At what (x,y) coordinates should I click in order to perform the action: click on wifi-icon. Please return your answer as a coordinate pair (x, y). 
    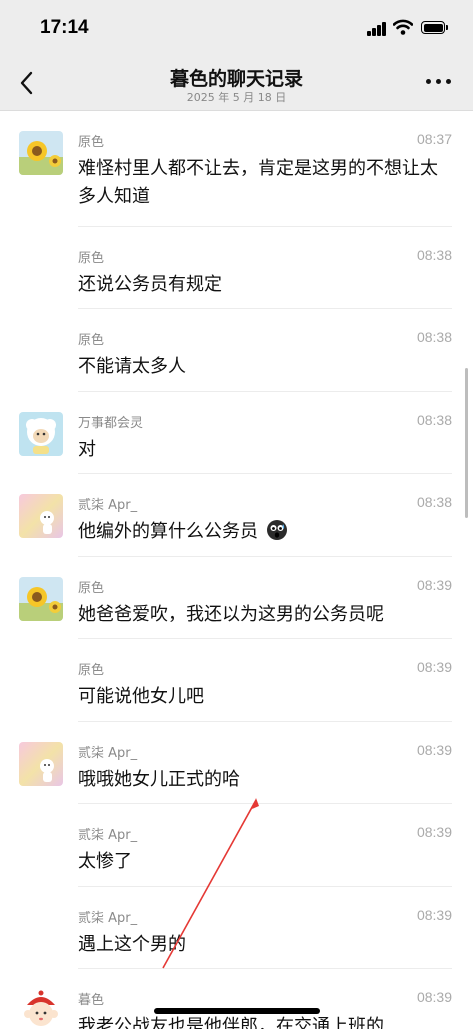
    Looking at the image, I should click on (403, 27).